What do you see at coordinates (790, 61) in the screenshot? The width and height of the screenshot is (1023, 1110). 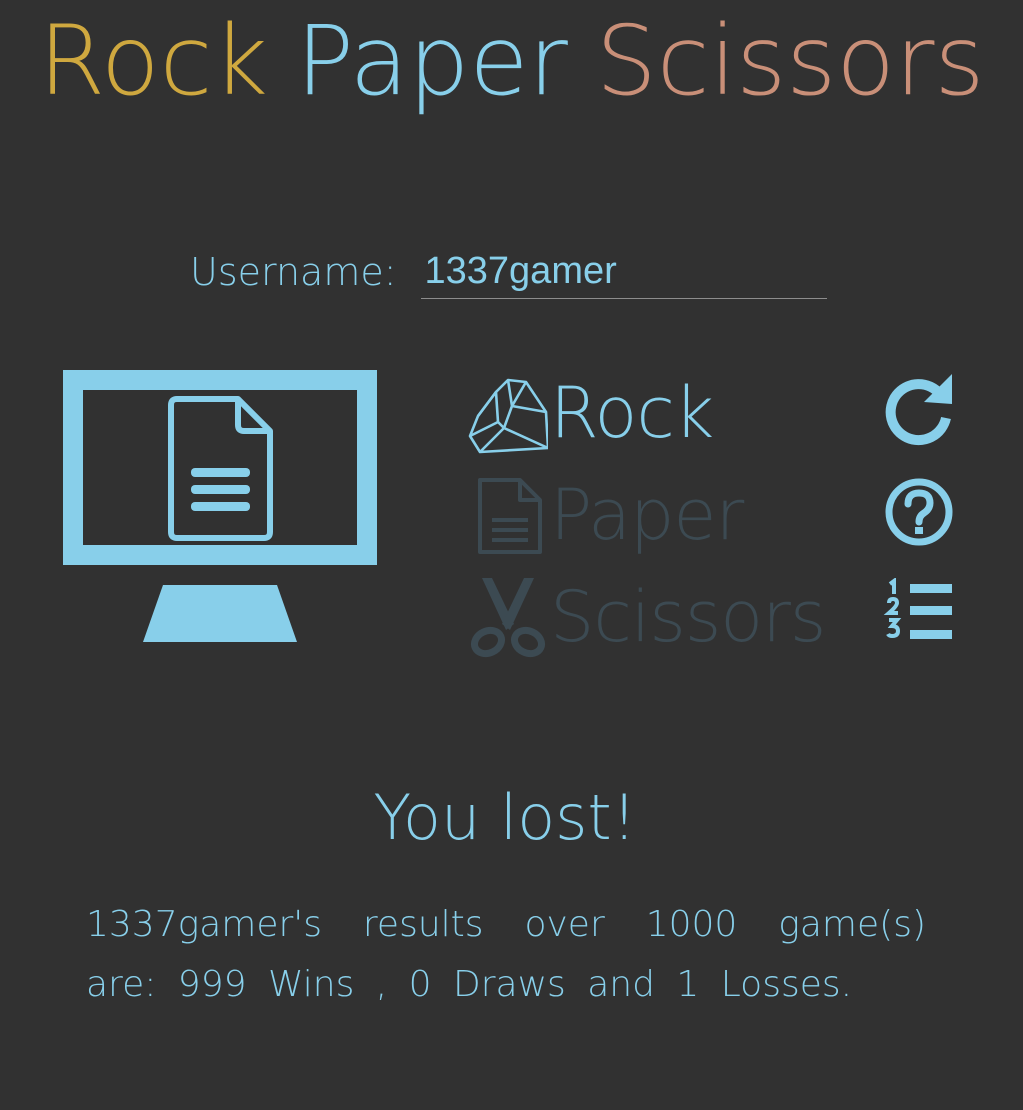 I see `title-scissors: Scissors` at bounding box center [790, 61].